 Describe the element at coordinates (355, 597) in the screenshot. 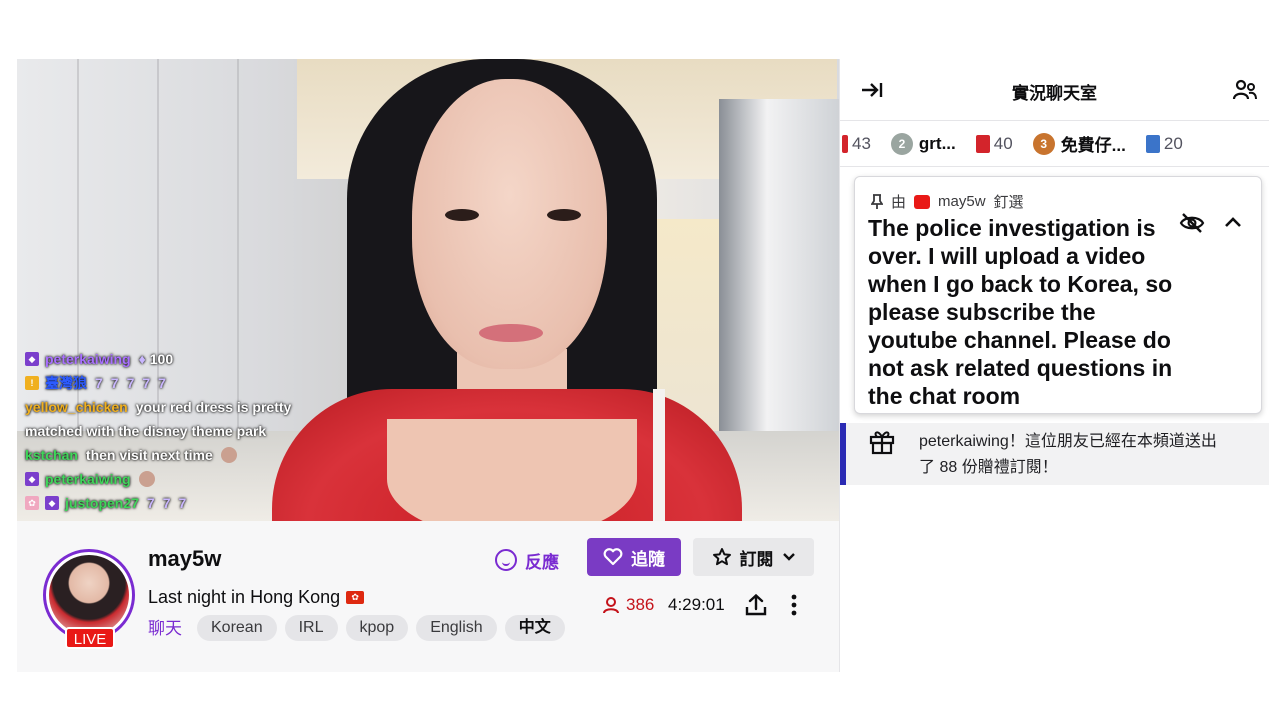

I see `hong-kong-flag-icon: ✿` at that location.